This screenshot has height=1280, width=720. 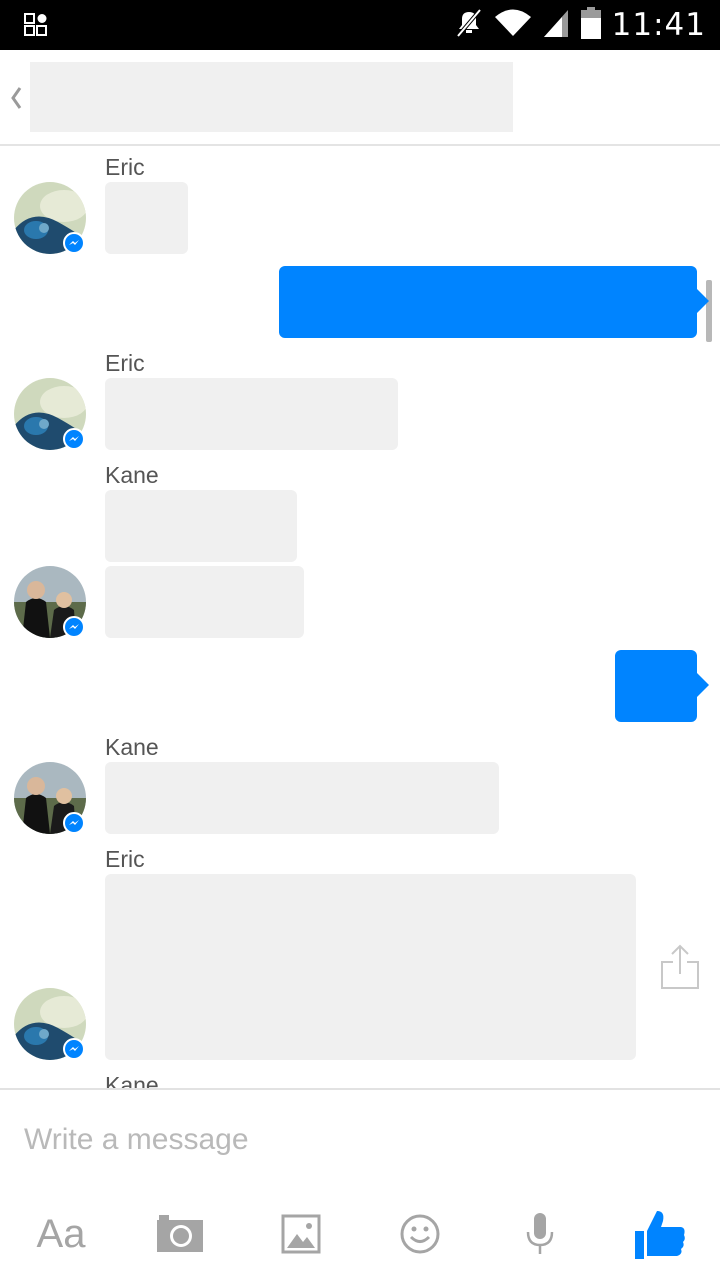 I want to click on conversation-title, so click(x=271, y=97).